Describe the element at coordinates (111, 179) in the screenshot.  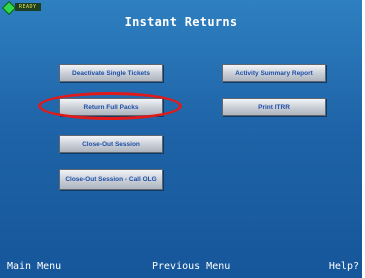
I see `close-out-session-call-olg-button: Close-Out Session - Call OLG` at that location.